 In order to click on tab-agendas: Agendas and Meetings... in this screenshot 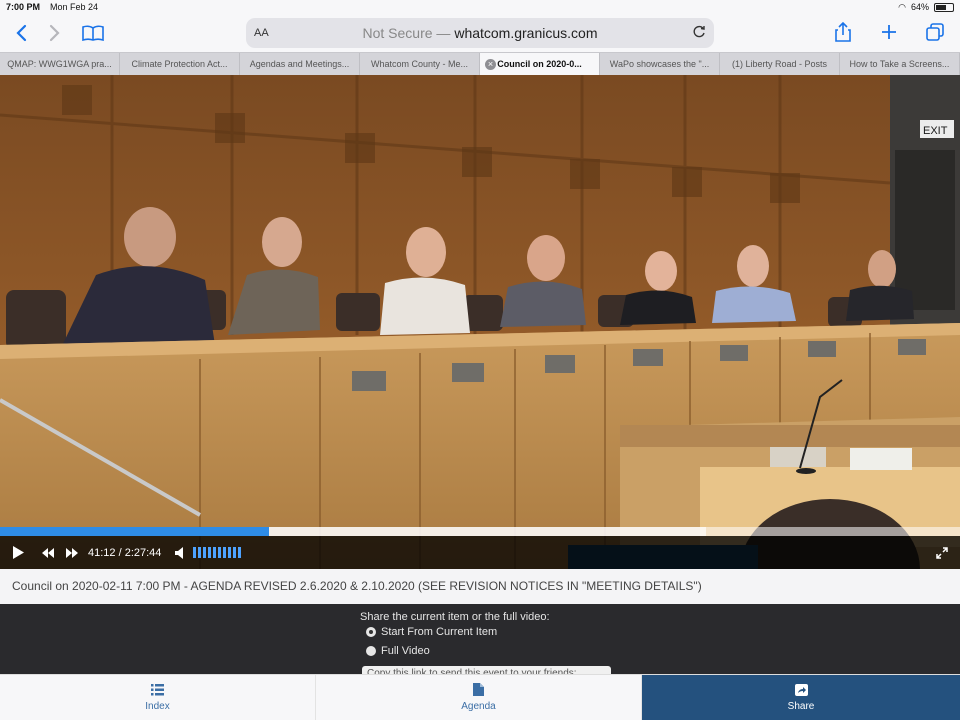, I will do `click(300, 64)`.